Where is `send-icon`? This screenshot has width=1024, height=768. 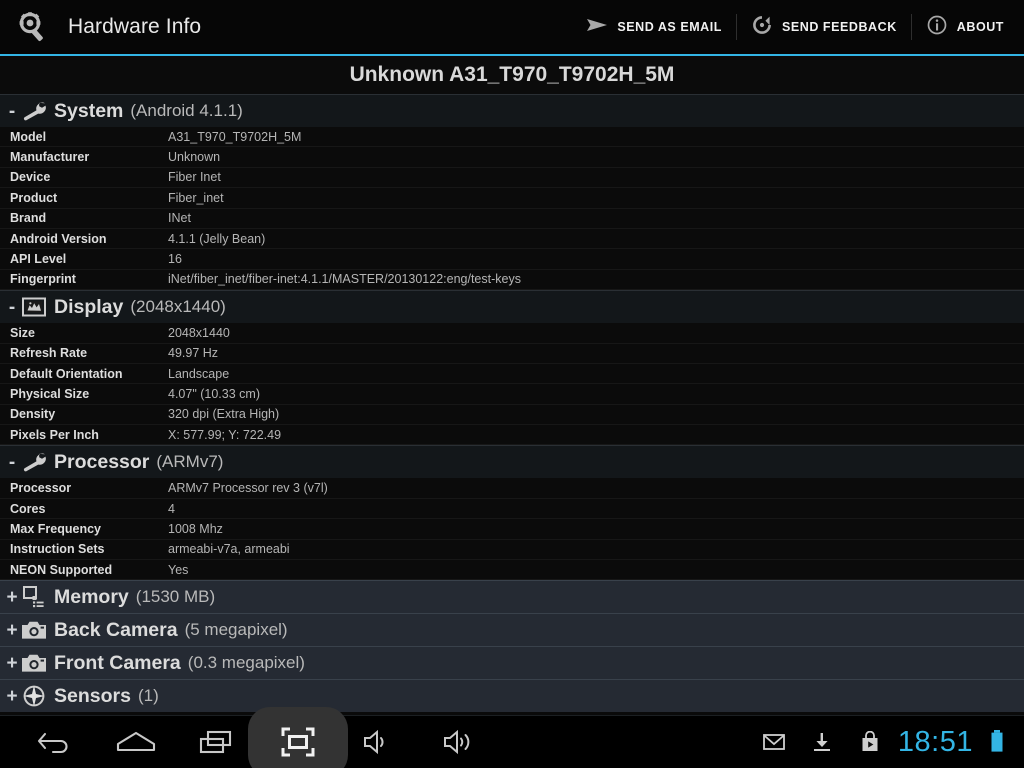
send-icon is located at coordinates (597, 27).